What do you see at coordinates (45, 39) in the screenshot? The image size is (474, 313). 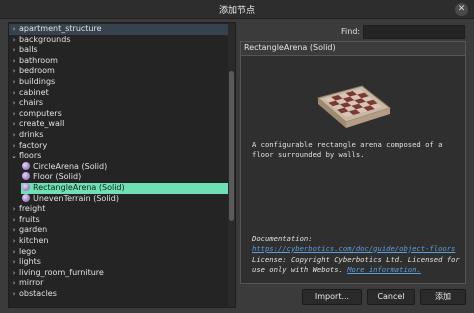 I see `tree-item-label: backgrounds` at bounding box center [45, 39].